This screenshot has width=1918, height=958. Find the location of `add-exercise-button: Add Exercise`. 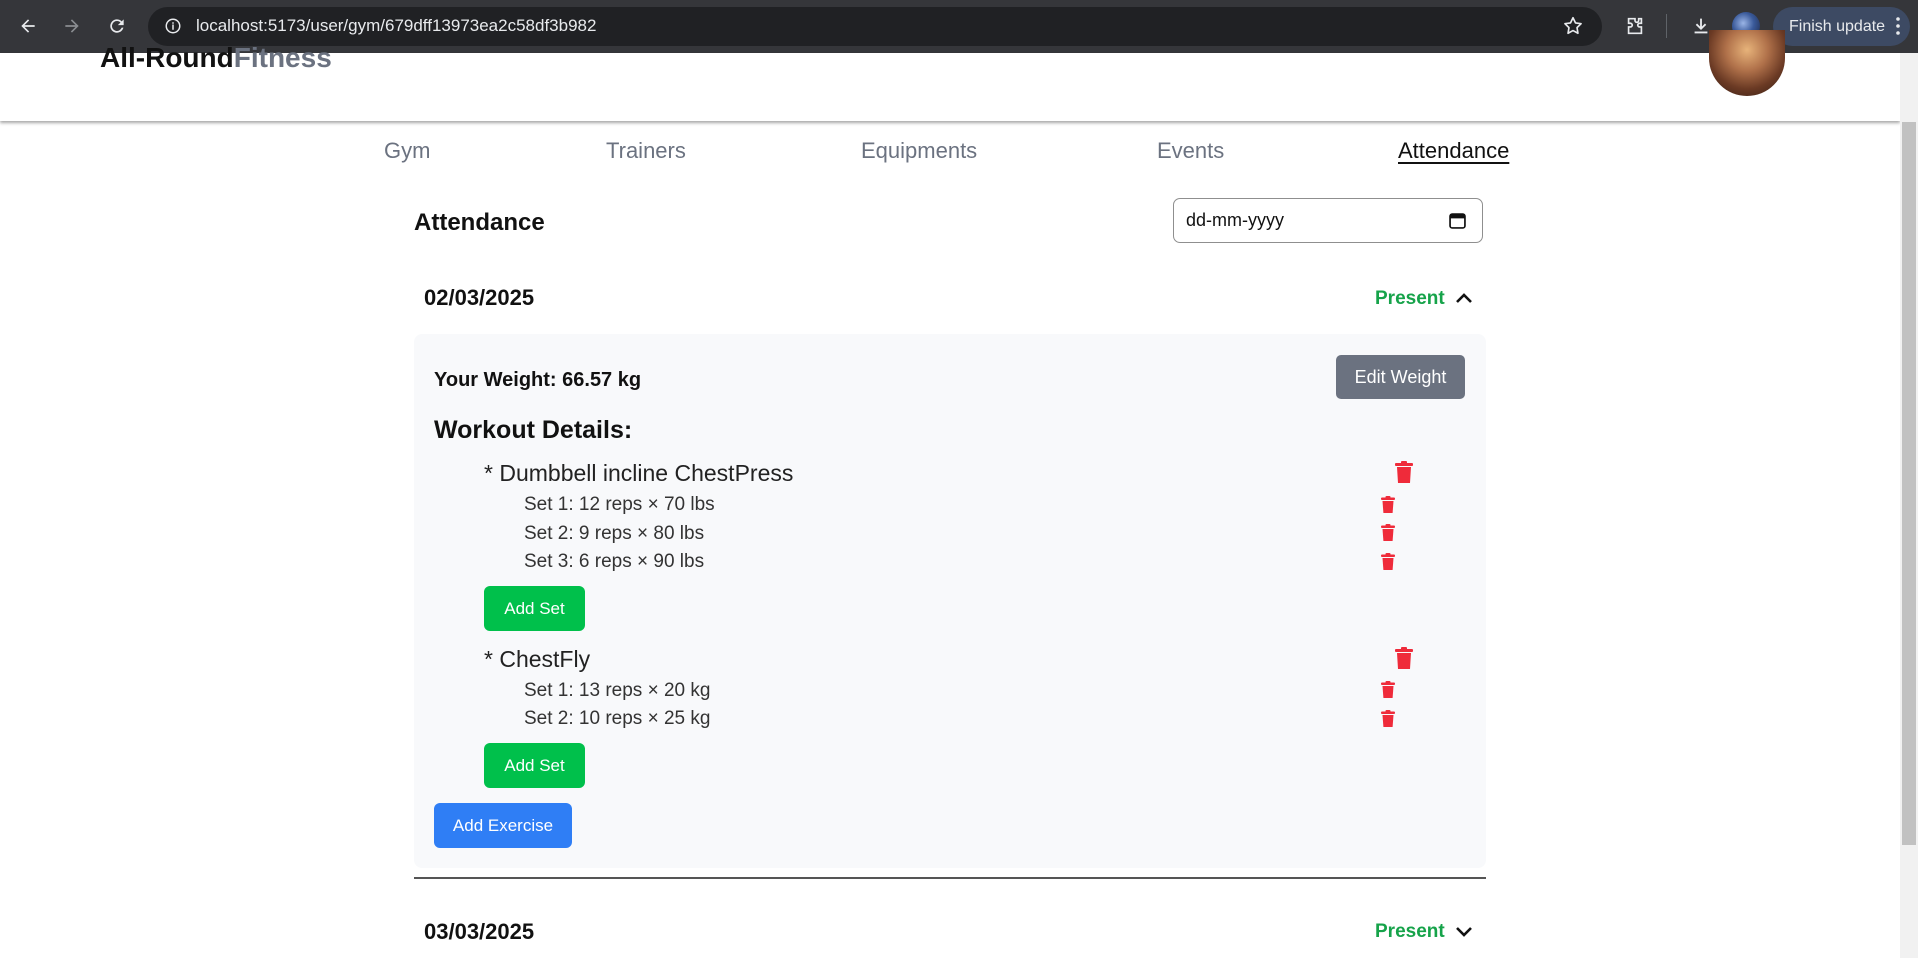

add-exercise-button: Add Exercise is located at coordinates (503, 825).